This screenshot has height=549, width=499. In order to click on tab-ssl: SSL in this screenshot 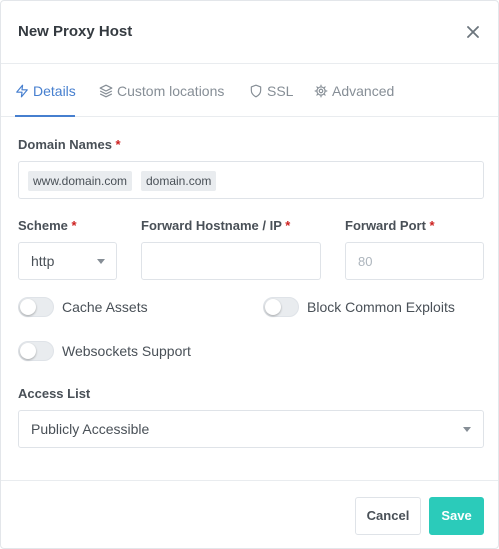, I will do `click(271, 91)`.